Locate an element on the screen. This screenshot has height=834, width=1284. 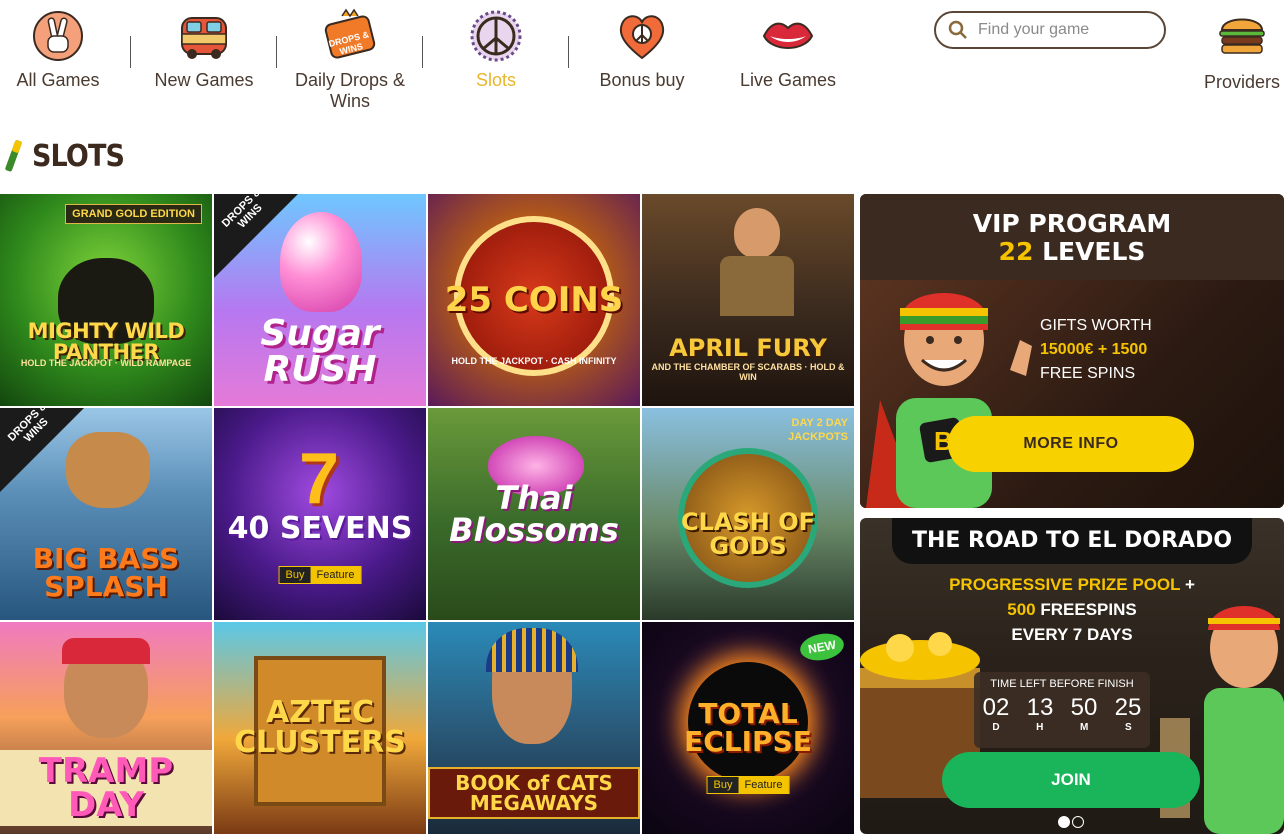
vip-levels-word: LEVELS is located at coordinates (1094, 251).